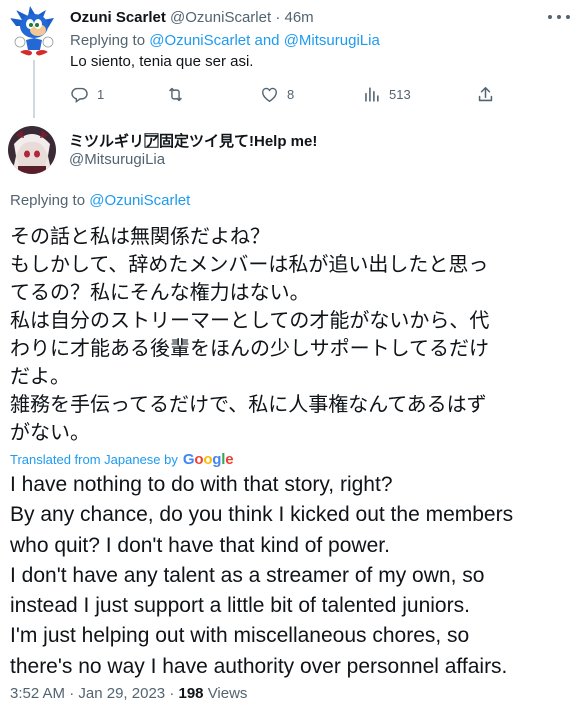  I want to click on retweet-button, so click(179, 94).